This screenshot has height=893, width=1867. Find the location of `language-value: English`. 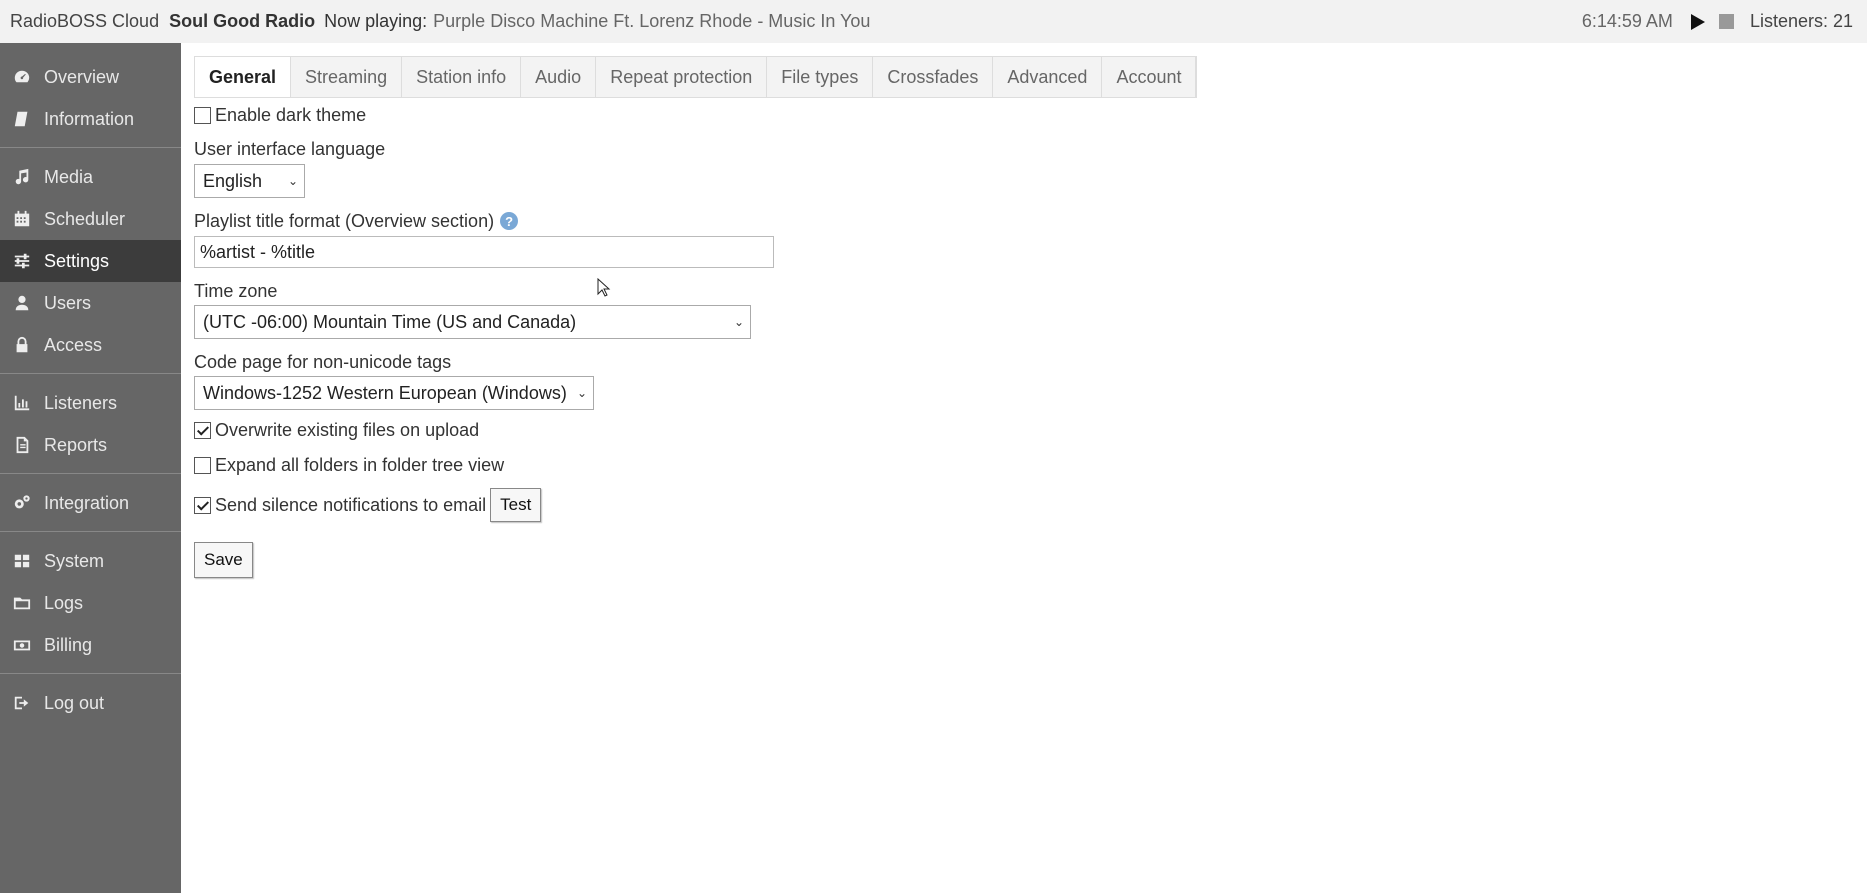

language-value: English is located at coordinates (233, 180).